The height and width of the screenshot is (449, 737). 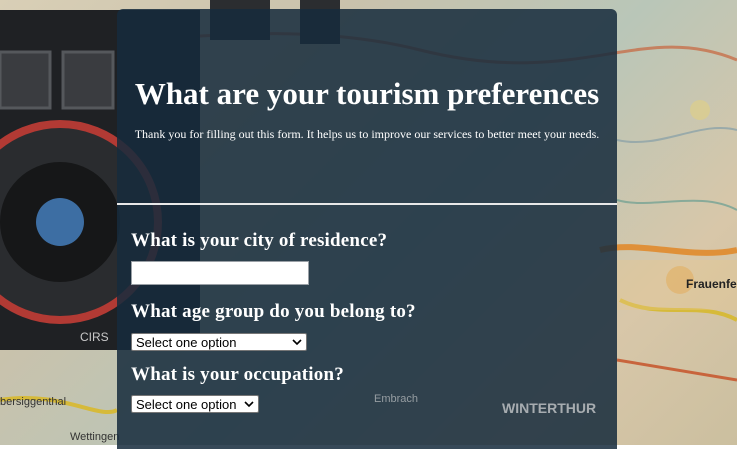 What do you see at coordinates (237, 374) in the screenshot?
I see `occupation-question-label: What is your occupation?` at bounding box center [237, 374].